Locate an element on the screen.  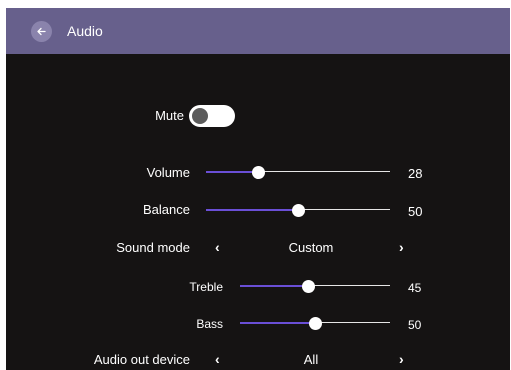
mute-toggle-knob is located at coordinates (200, 116).